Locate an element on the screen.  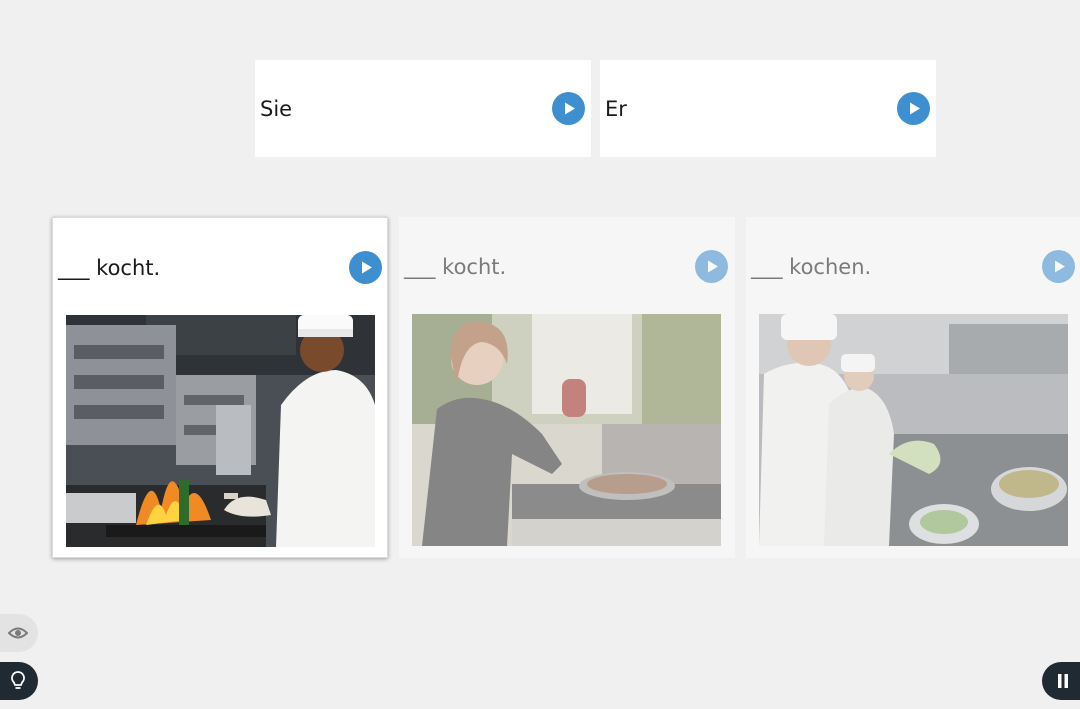
pause-icon is located at coordinates (1063, 681).